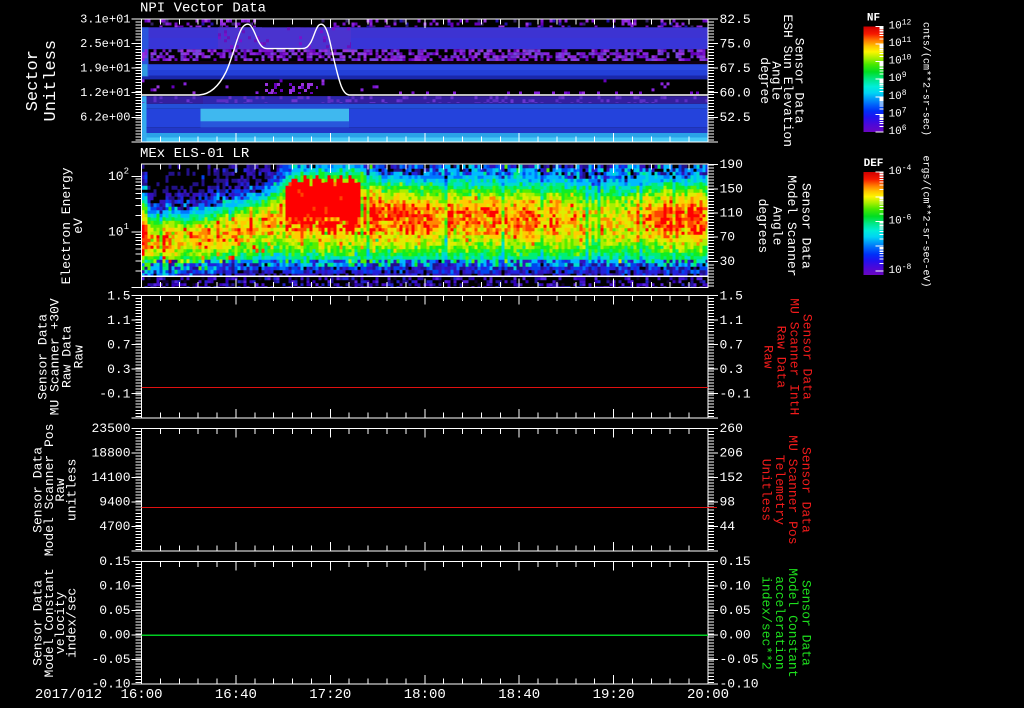  I want to click on svg-text: 260, so click(731, 428).